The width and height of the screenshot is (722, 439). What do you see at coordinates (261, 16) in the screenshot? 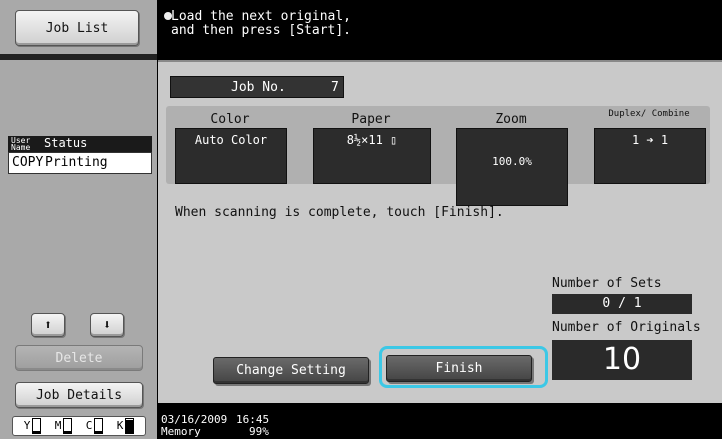
I see `message-line-1: Load the next original,` at bounding box center [261, 16].